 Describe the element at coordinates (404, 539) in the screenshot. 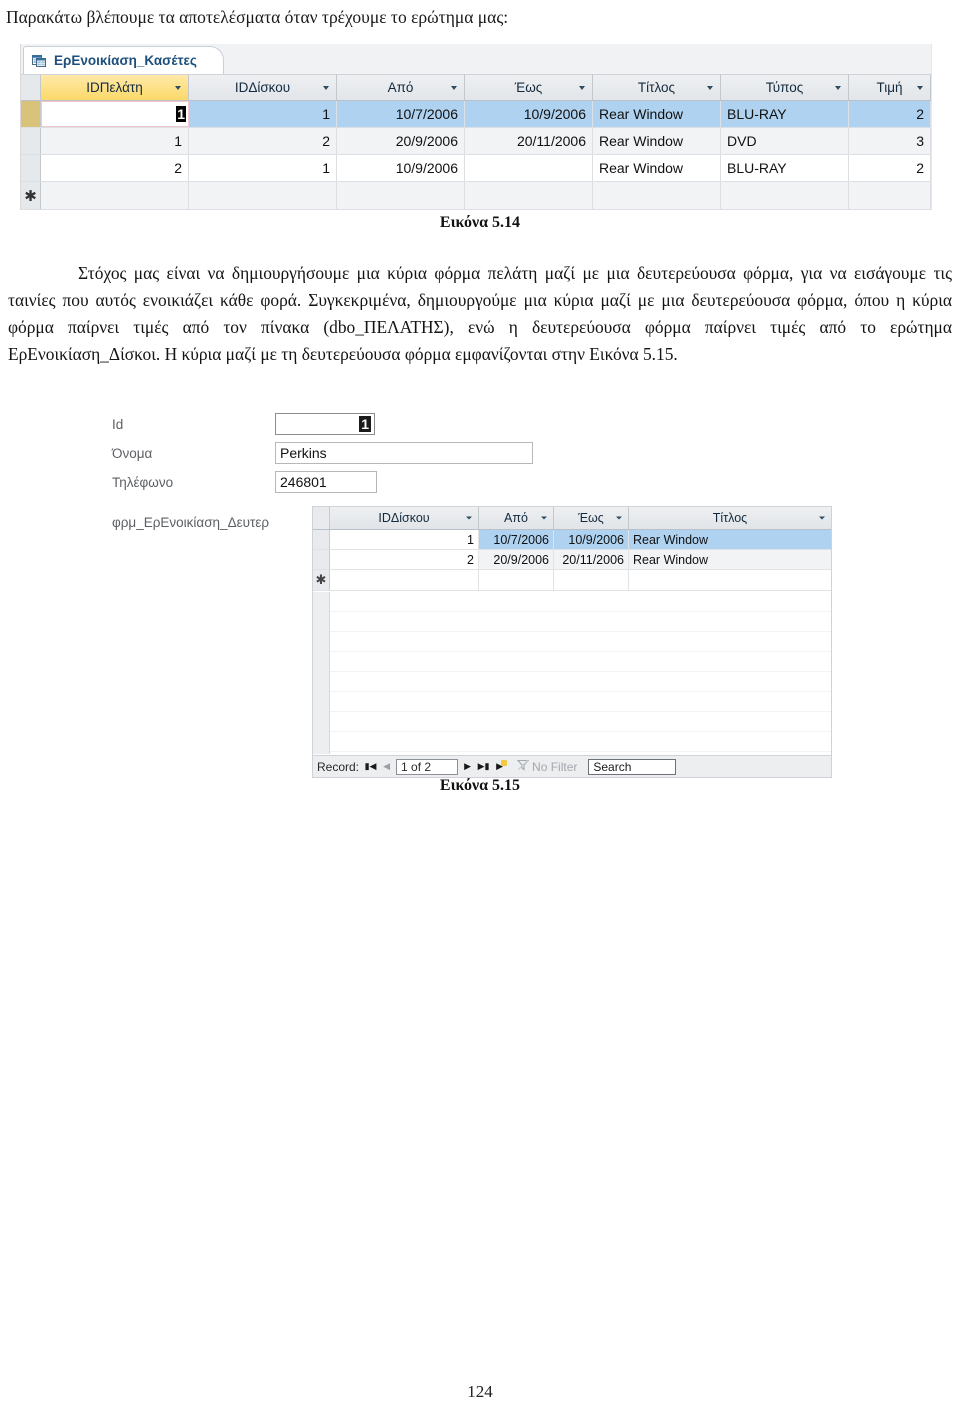

I see `subform-cell-iddiskou: 1` at that location.